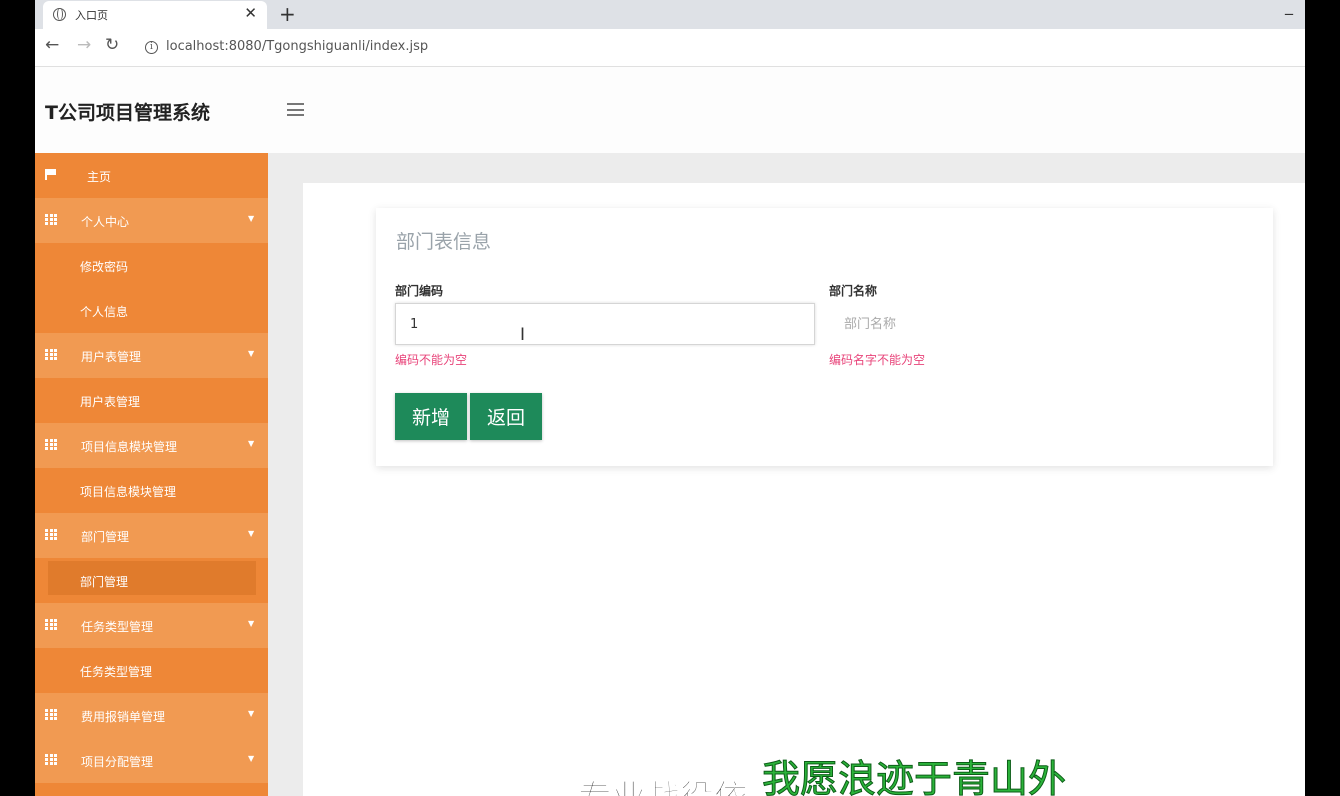 The height and width of the screenshot is (796, 1340). I want to click on subtitle-green: 我愿浪迹于青山外, so click(914, 776).